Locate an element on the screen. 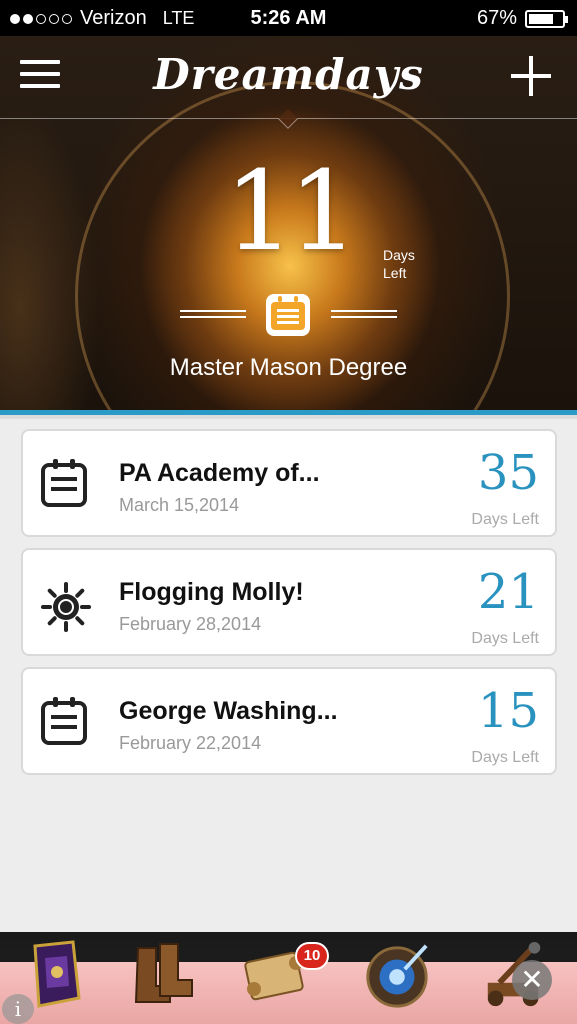  ad-banner: 10 is located at coordinates (288, 978).